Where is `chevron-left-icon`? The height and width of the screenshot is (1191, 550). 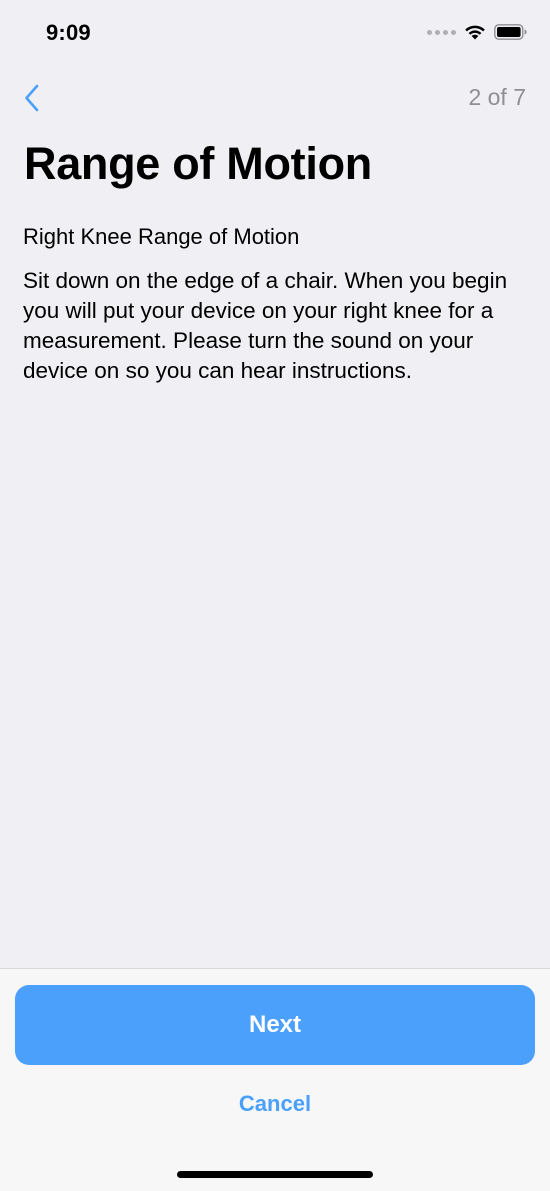
chevron-left-icon is located at coordinates (32, 98).